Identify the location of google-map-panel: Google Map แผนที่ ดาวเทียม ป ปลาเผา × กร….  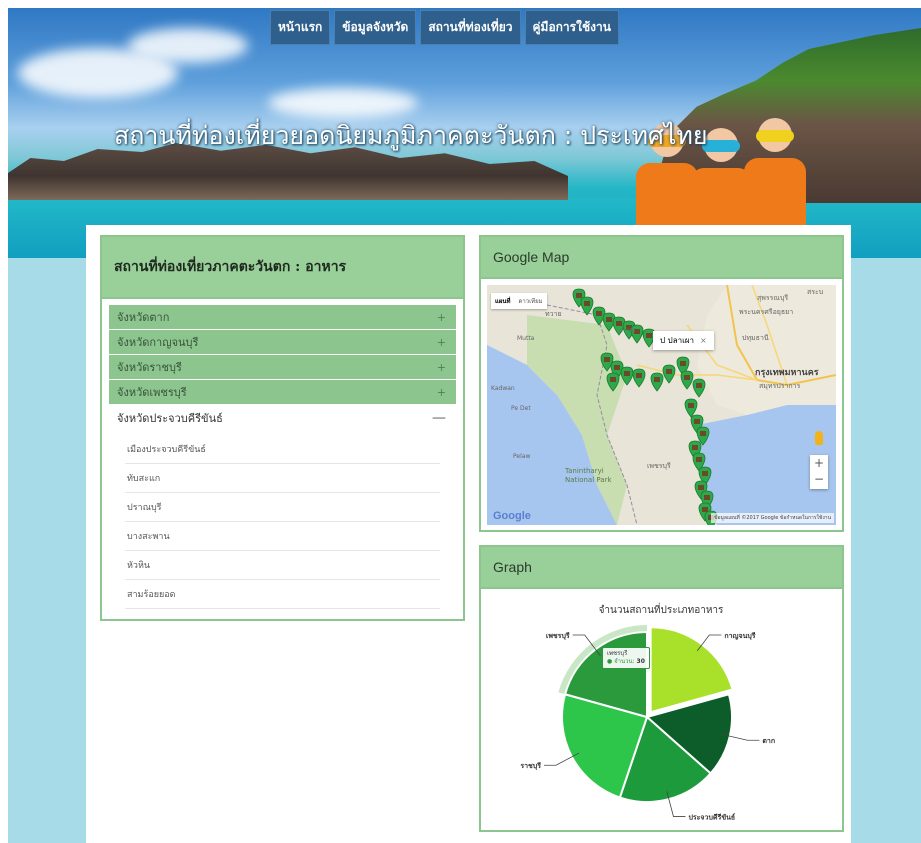
(661, 383).